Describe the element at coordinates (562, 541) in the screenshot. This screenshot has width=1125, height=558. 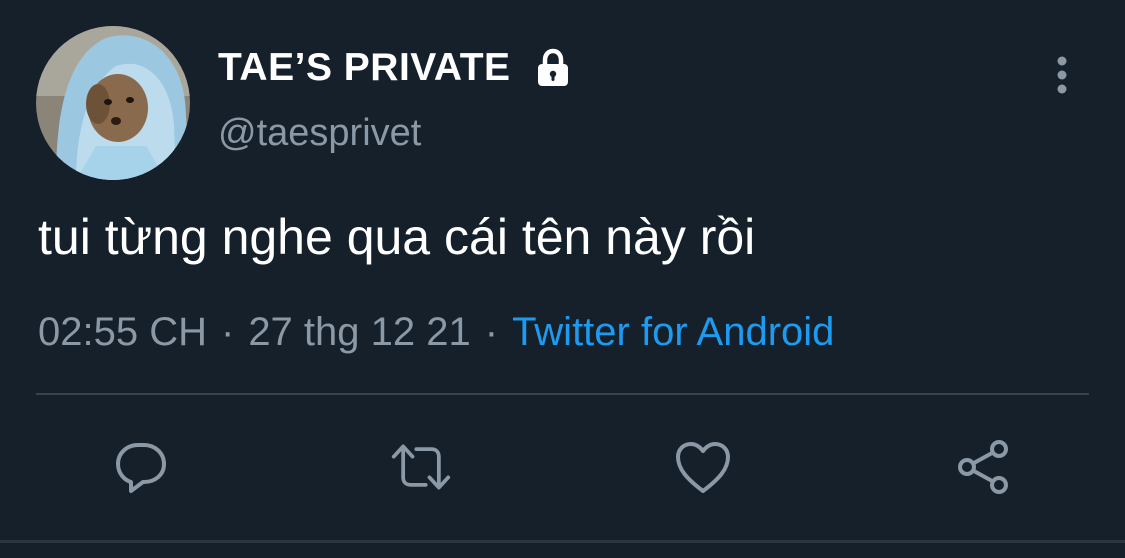
I see `bottom-divider` at that location.